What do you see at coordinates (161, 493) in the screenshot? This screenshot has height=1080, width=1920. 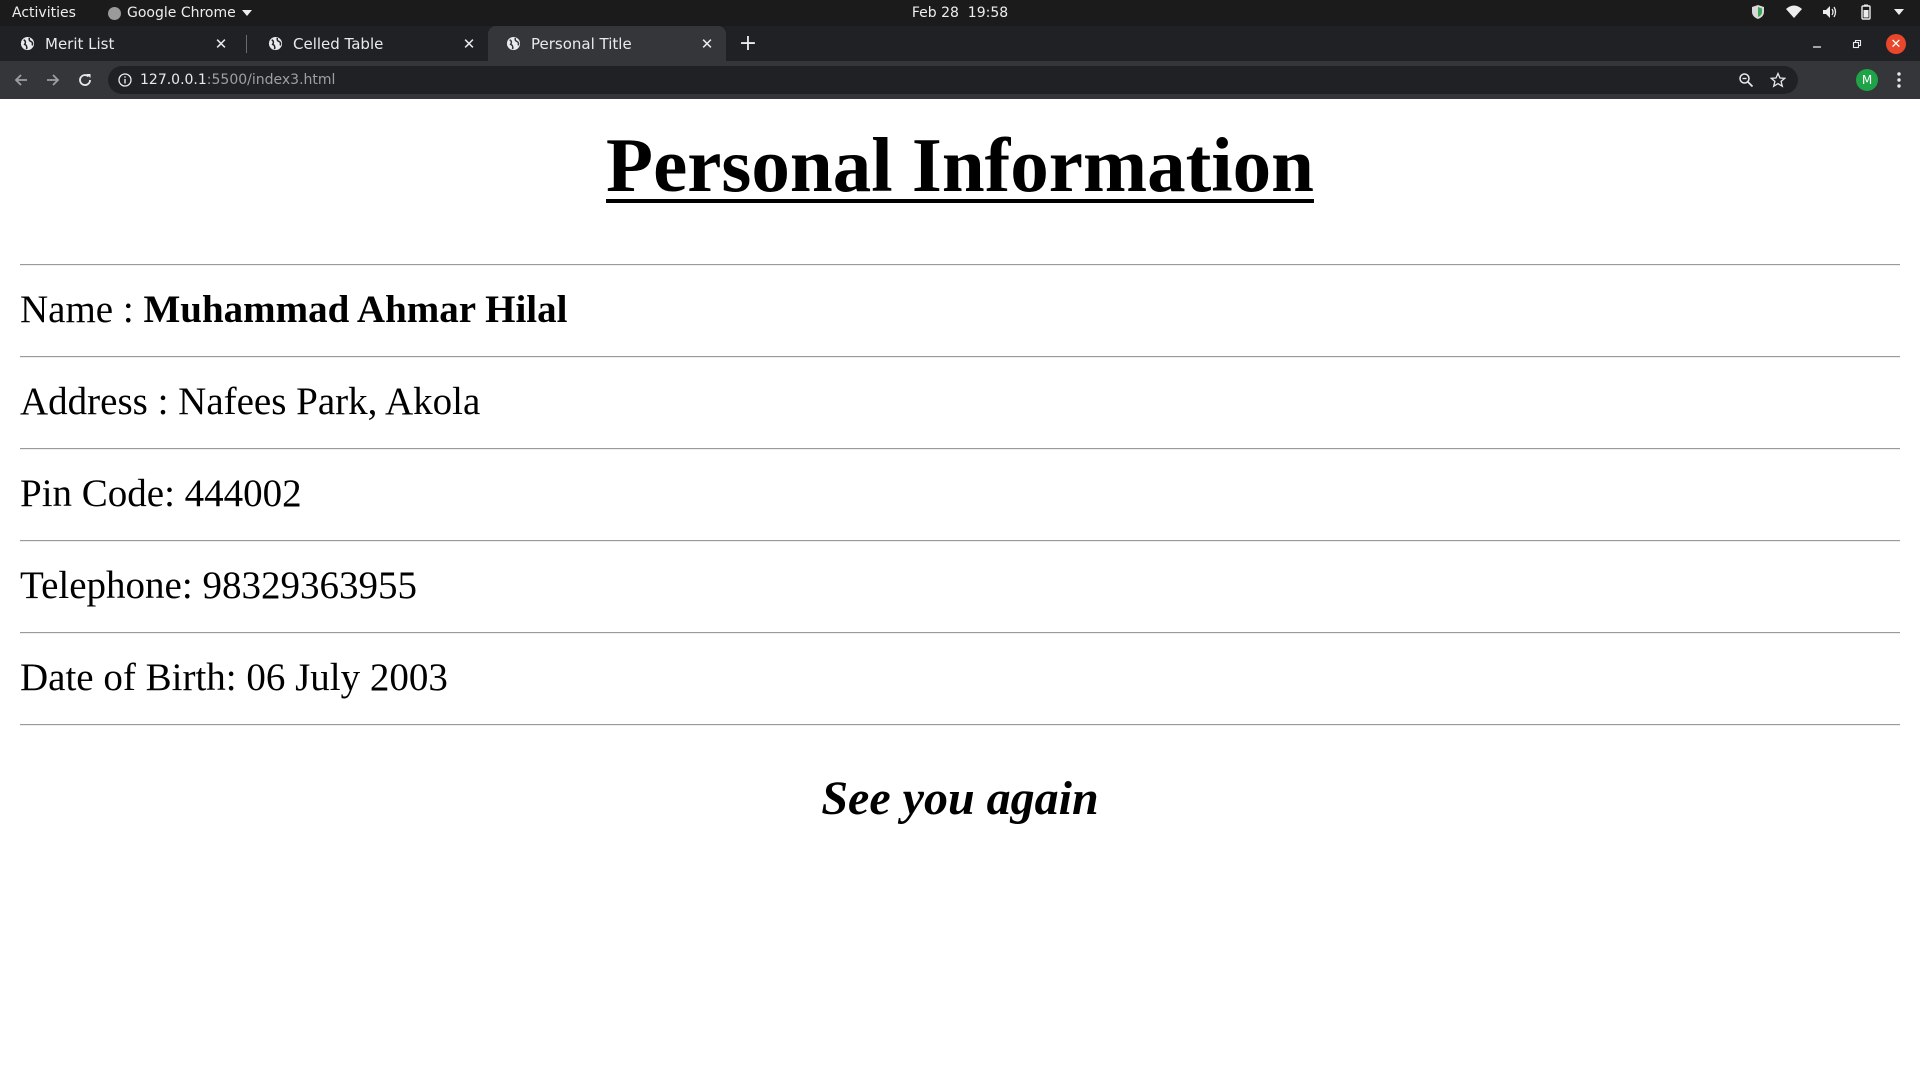 I see `pin-code-row: Pin Code: 444002` at bounding box center [161, 493].